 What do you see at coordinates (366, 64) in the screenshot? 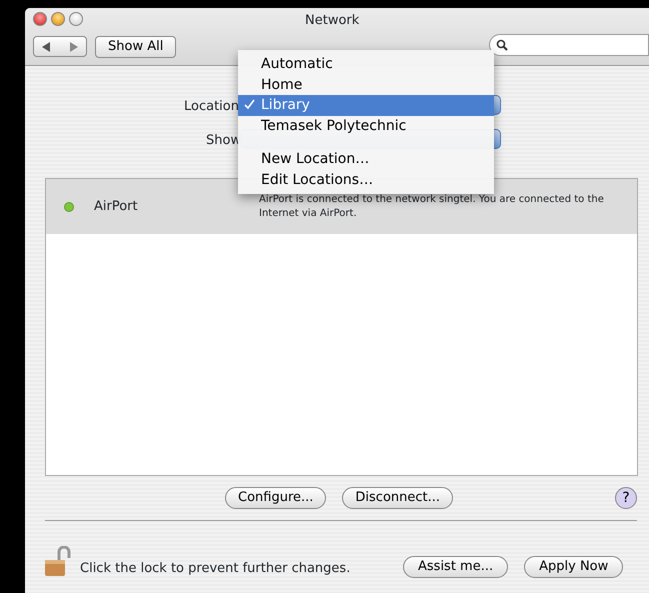
I see `menu-item: Automatic` at bounding box center [366, 64].